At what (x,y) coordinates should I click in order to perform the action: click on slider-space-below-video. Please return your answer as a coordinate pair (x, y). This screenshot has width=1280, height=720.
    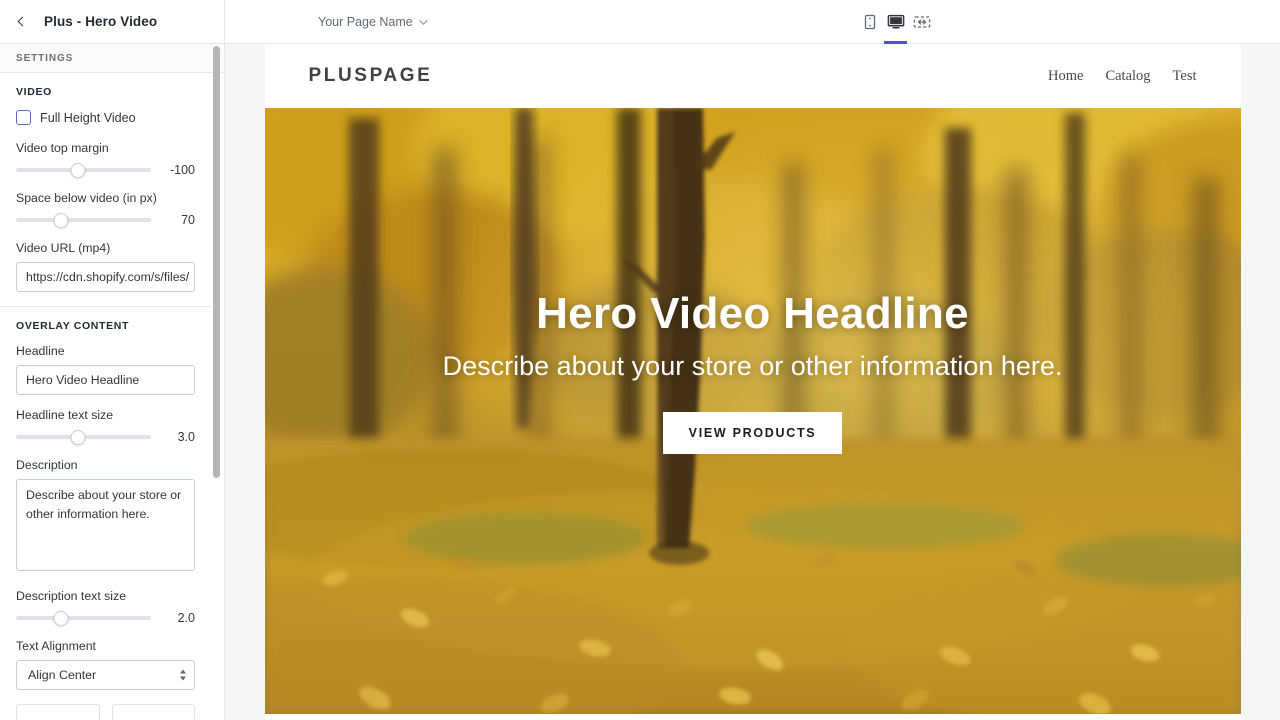
    Looking at the image, I should click on (83, 220).